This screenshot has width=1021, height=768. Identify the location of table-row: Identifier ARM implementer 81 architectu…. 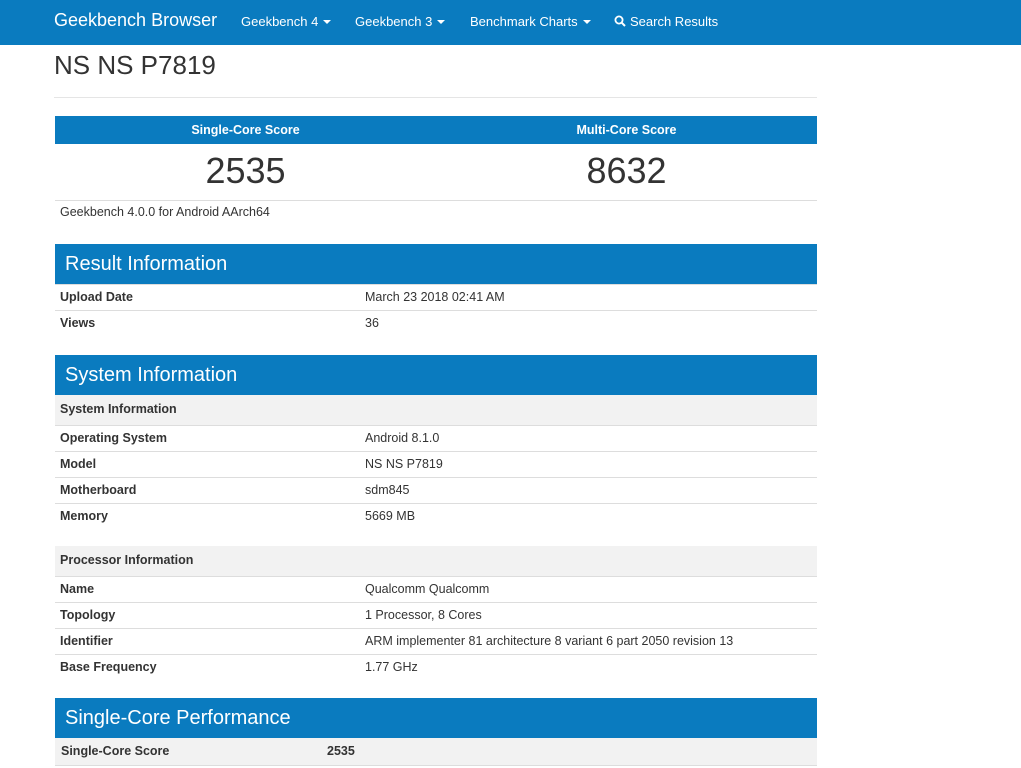
(436, 641).